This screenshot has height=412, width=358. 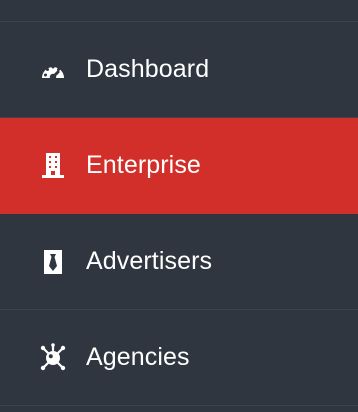 I want to click on building-icon, so click(x=53, y=166).